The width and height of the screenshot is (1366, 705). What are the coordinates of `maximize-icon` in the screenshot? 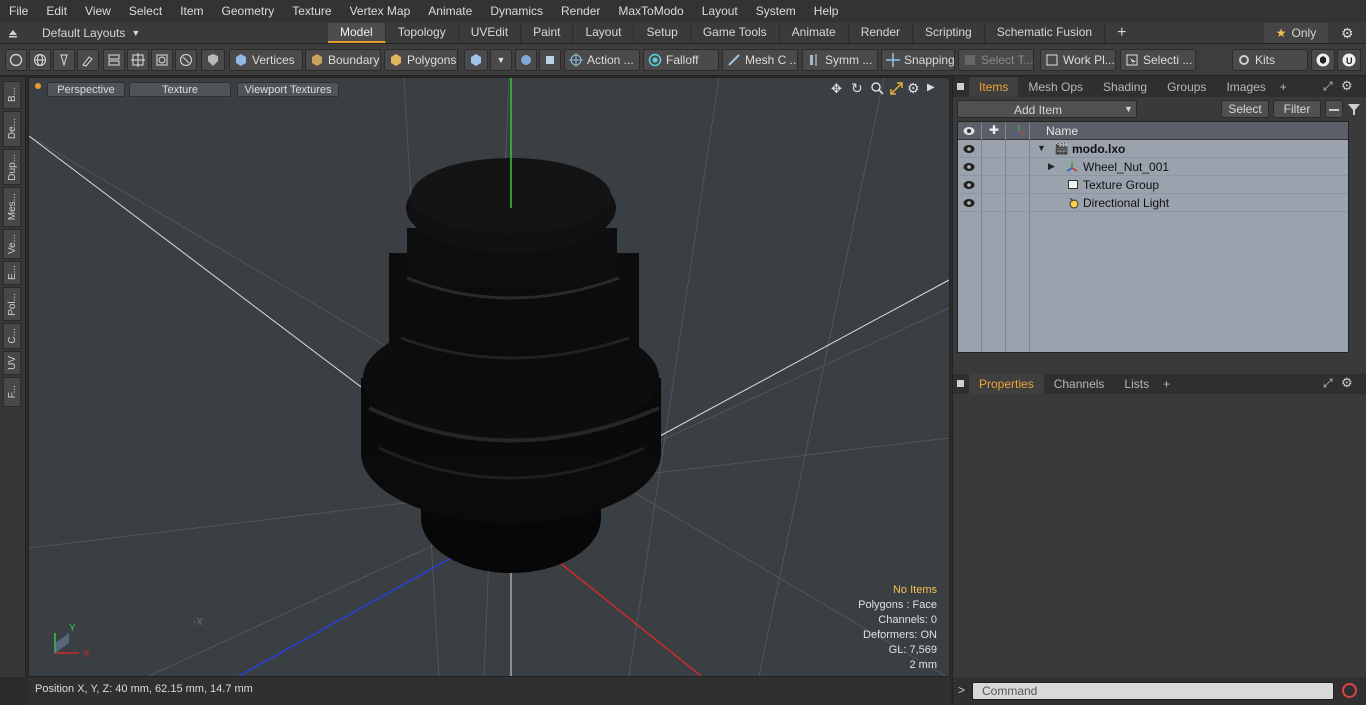 It's located at (896, 88).